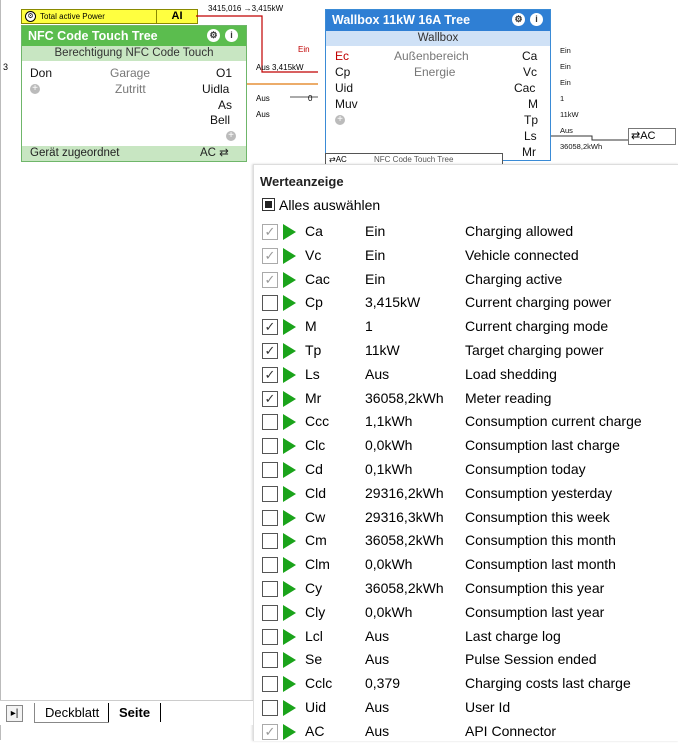 Image resolution: width=678 pixels, height=743 pixels. Describe the element at coordinates (529, 152) in the screenshot. I see `output-mr: Mr` at that location.